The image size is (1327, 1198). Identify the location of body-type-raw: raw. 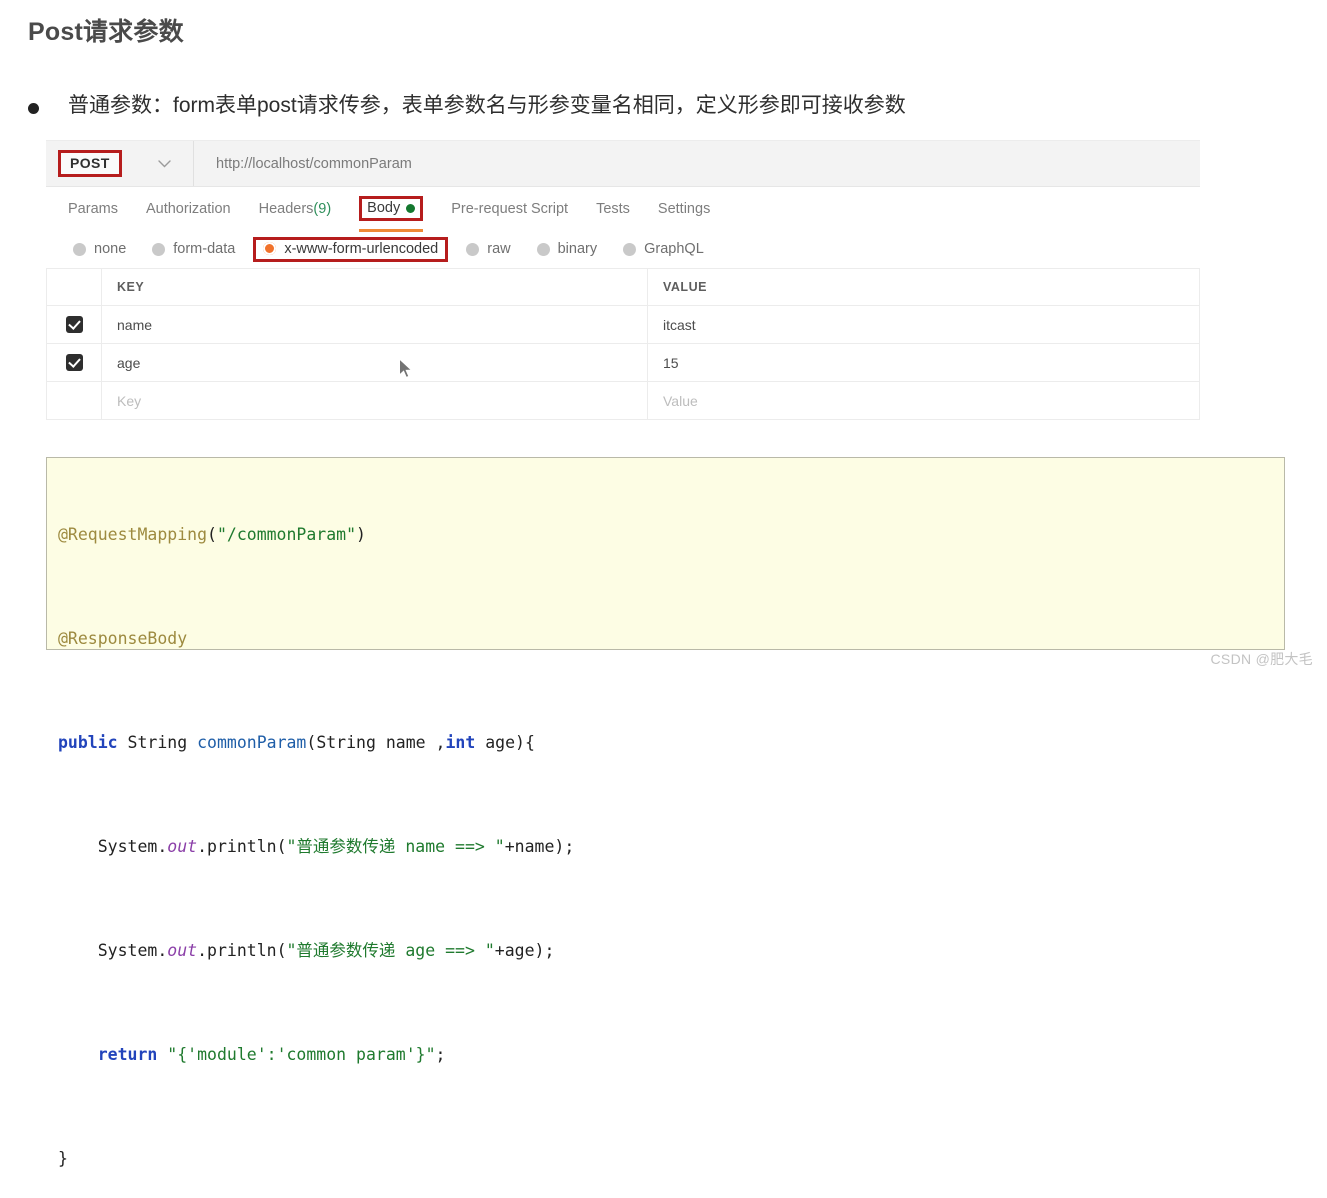
(488, 249).